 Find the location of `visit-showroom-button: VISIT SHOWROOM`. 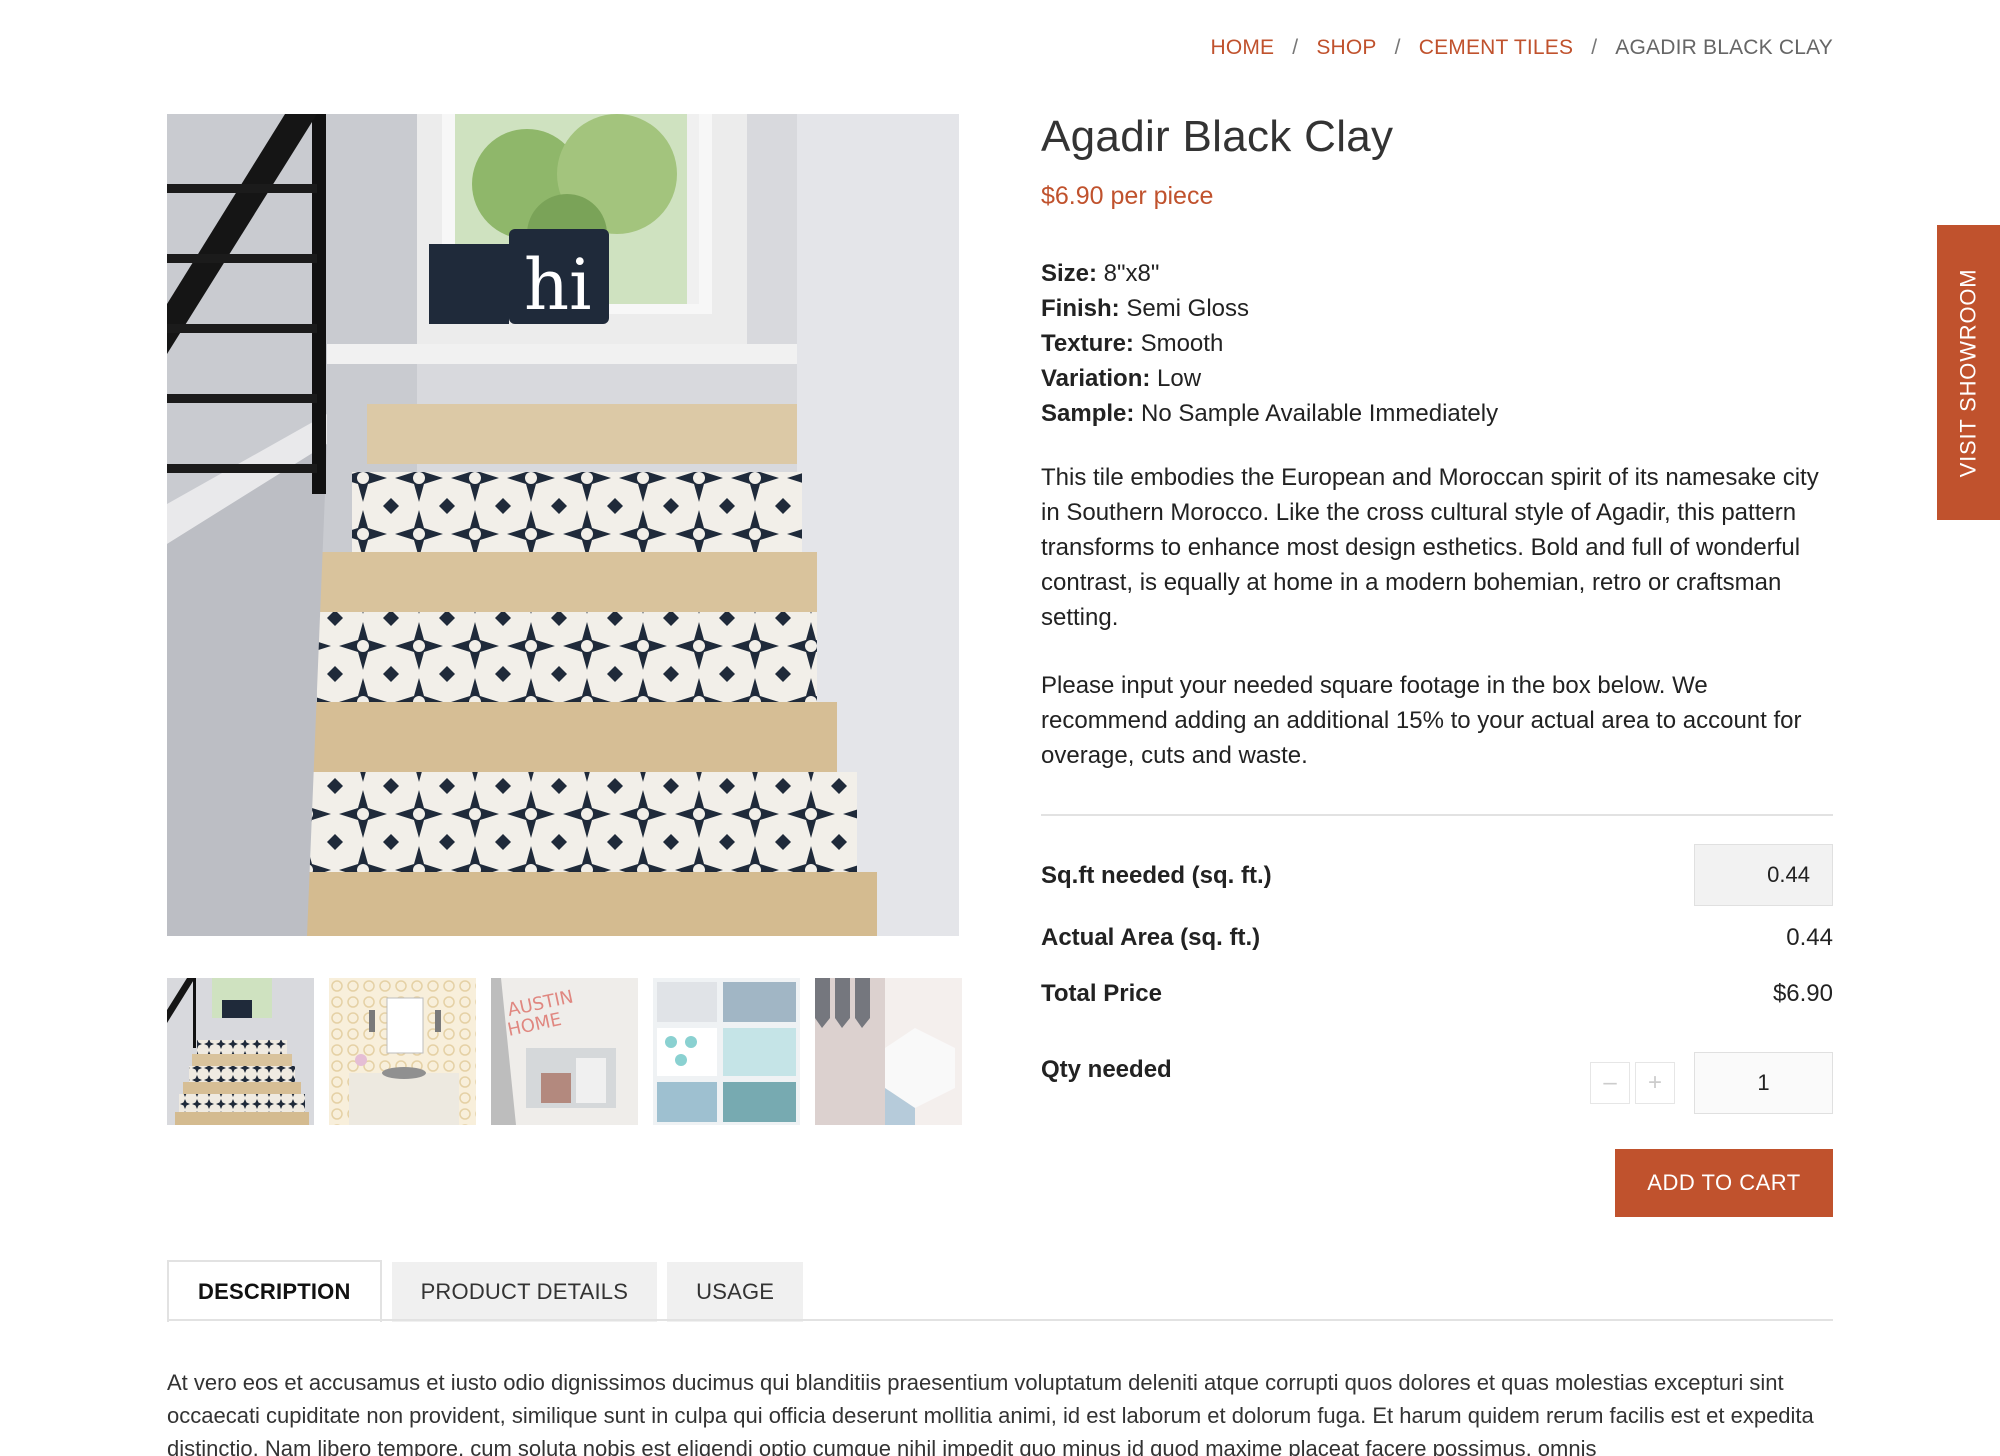

visit-showroom-button: VISIT SHOWROOM is located at coordinates (1968, 372).